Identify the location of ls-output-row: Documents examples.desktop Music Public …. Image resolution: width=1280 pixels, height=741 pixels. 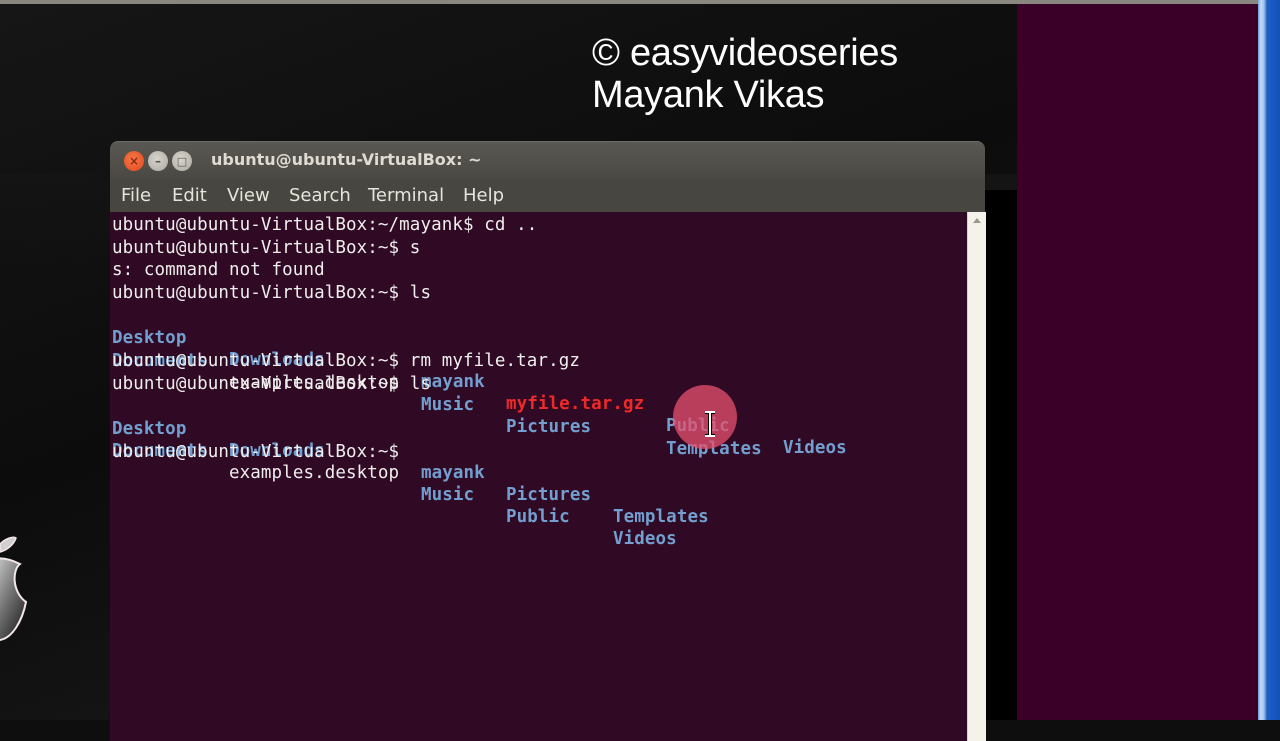
(492, 483).